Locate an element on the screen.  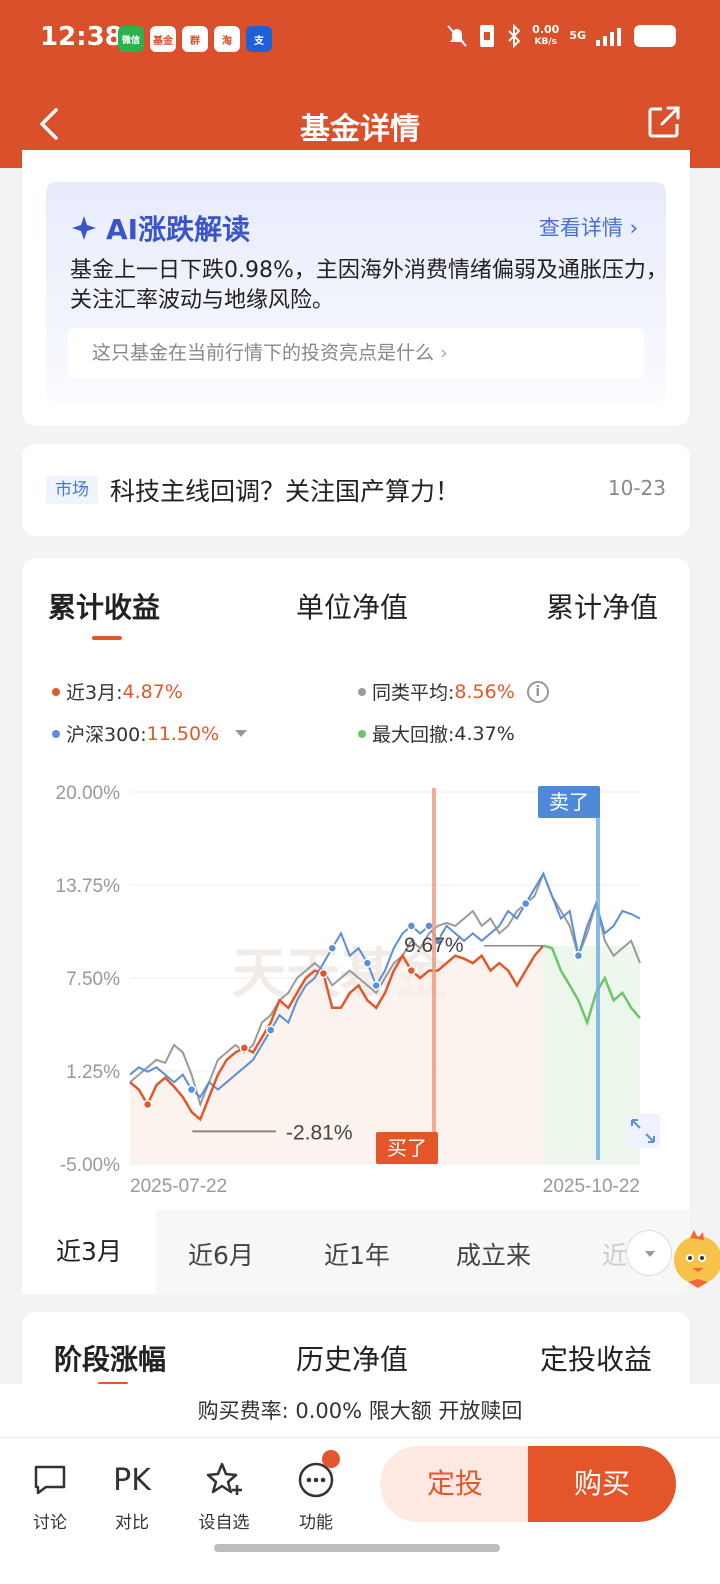
group-app-icon: 群 is located at coordinates (195, 39).